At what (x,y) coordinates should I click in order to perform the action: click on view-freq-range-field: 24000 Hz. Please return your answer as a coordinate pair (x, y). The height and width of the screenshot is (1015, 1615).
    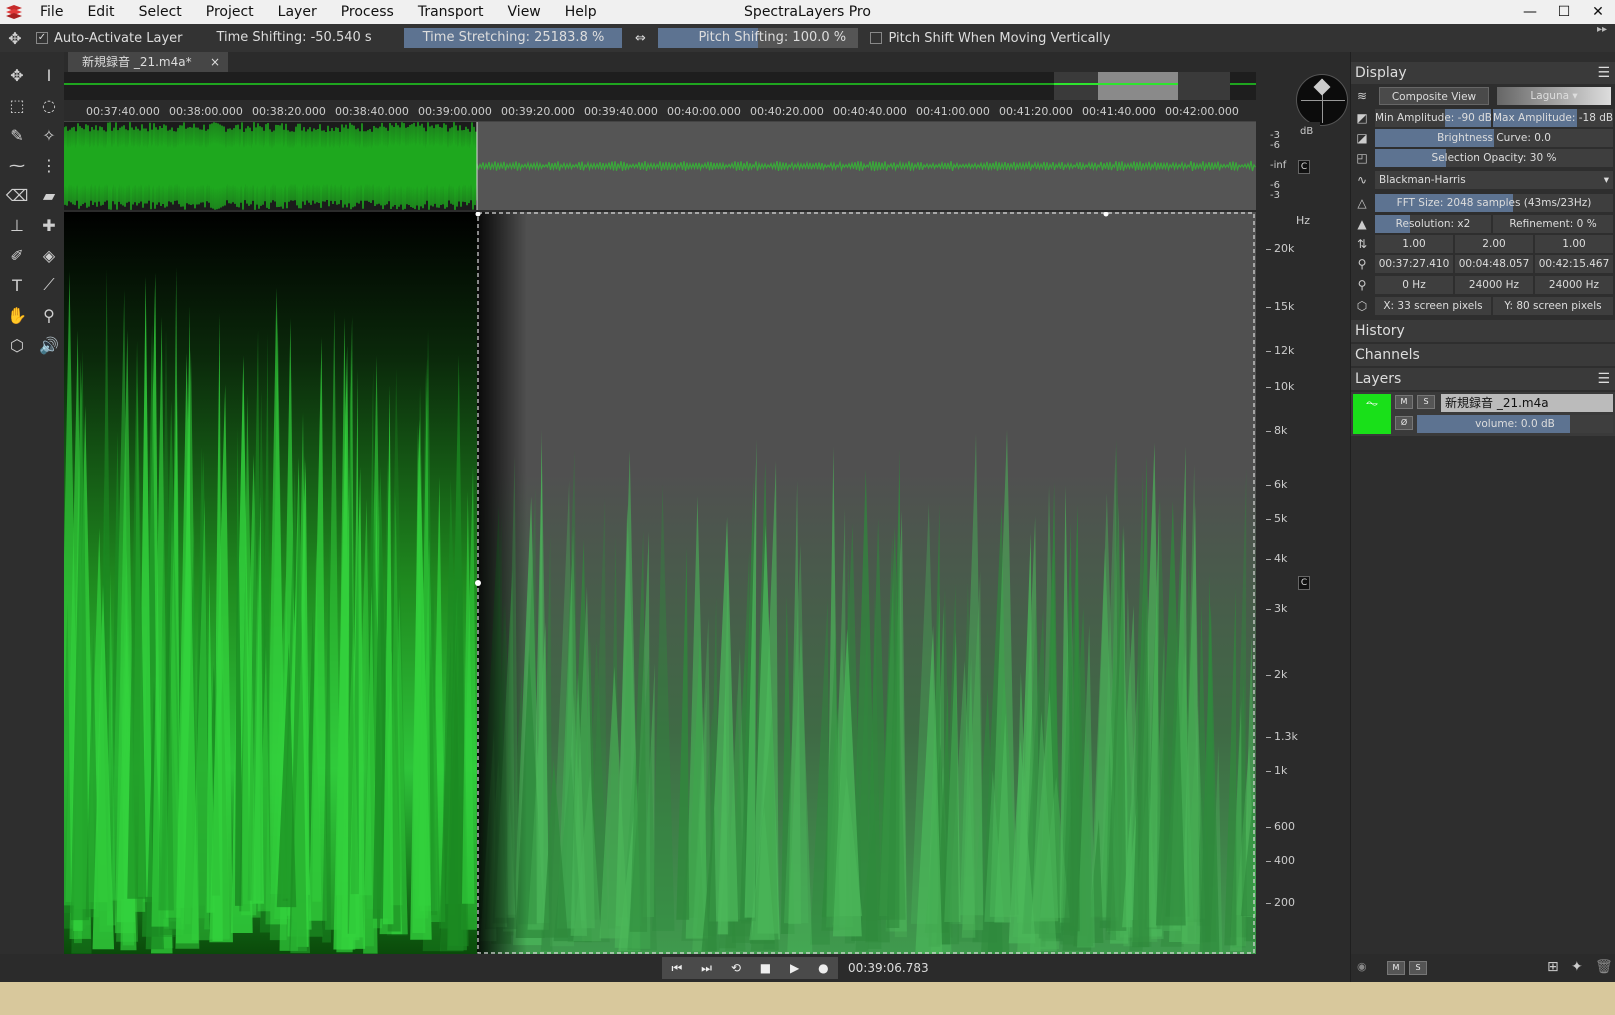
    Looking at the image, I should click on (1494, 285).